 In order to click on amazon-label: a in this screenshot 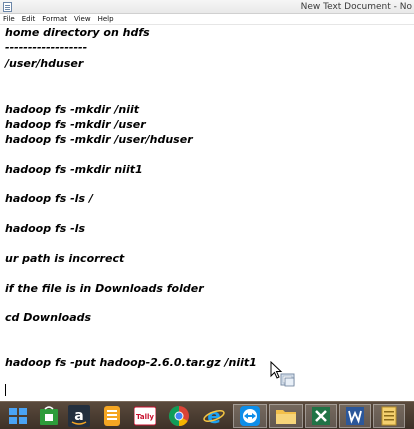, I will do `click(78, 416)`.